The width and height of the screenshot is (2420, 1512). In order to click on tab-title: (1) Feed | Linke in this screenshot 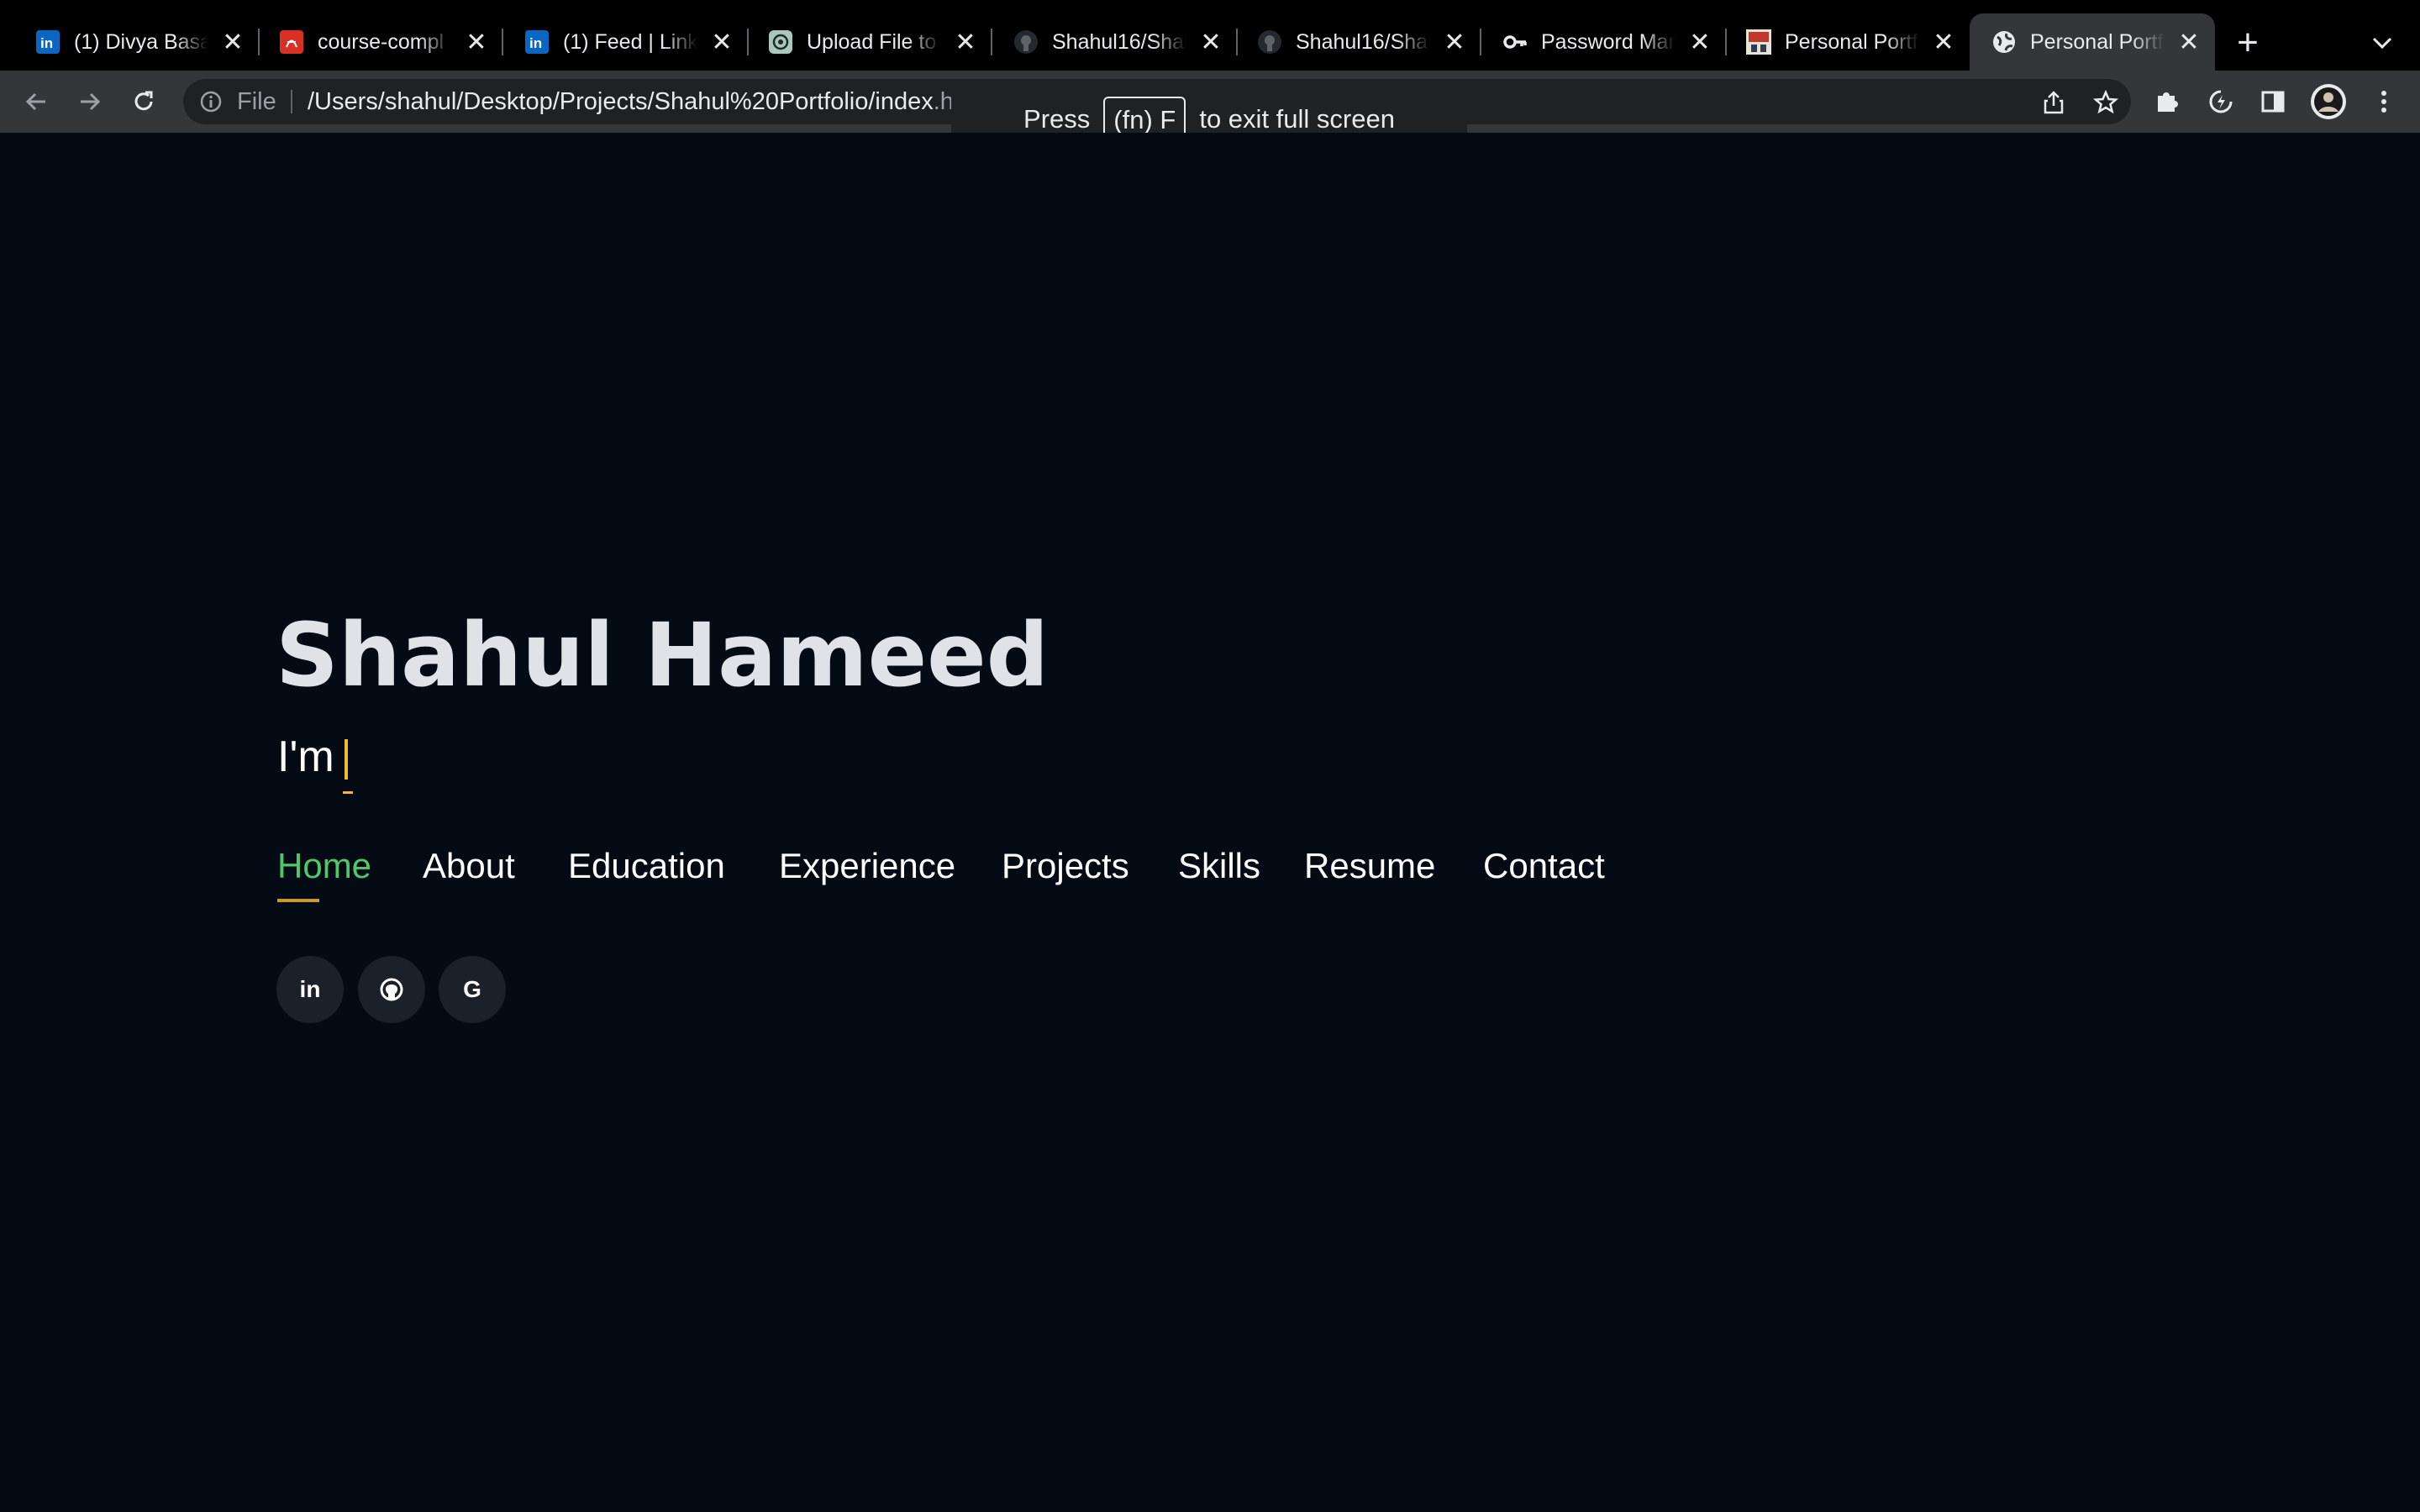, I will do `click(630, 42)`.